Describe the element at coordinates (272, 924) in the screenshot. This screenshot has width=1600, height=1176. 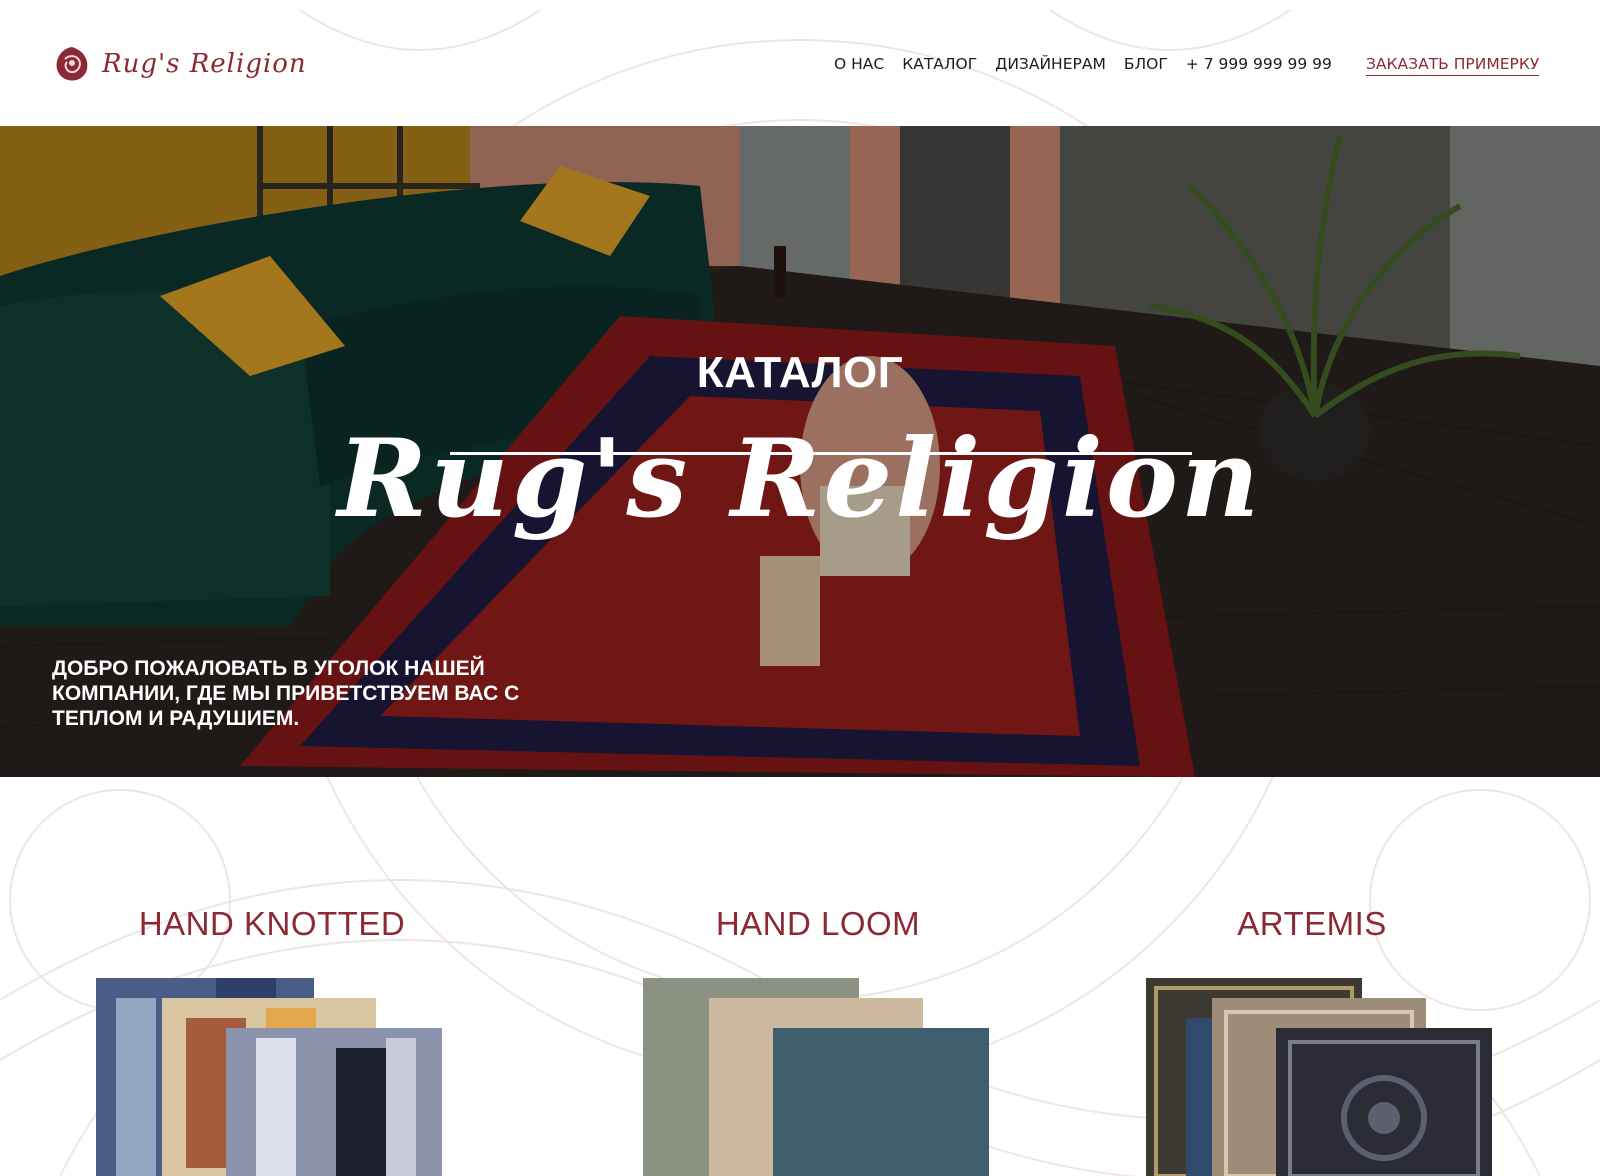
I see `category-title-hand-knotted: HAND KNOTTED` at that location.